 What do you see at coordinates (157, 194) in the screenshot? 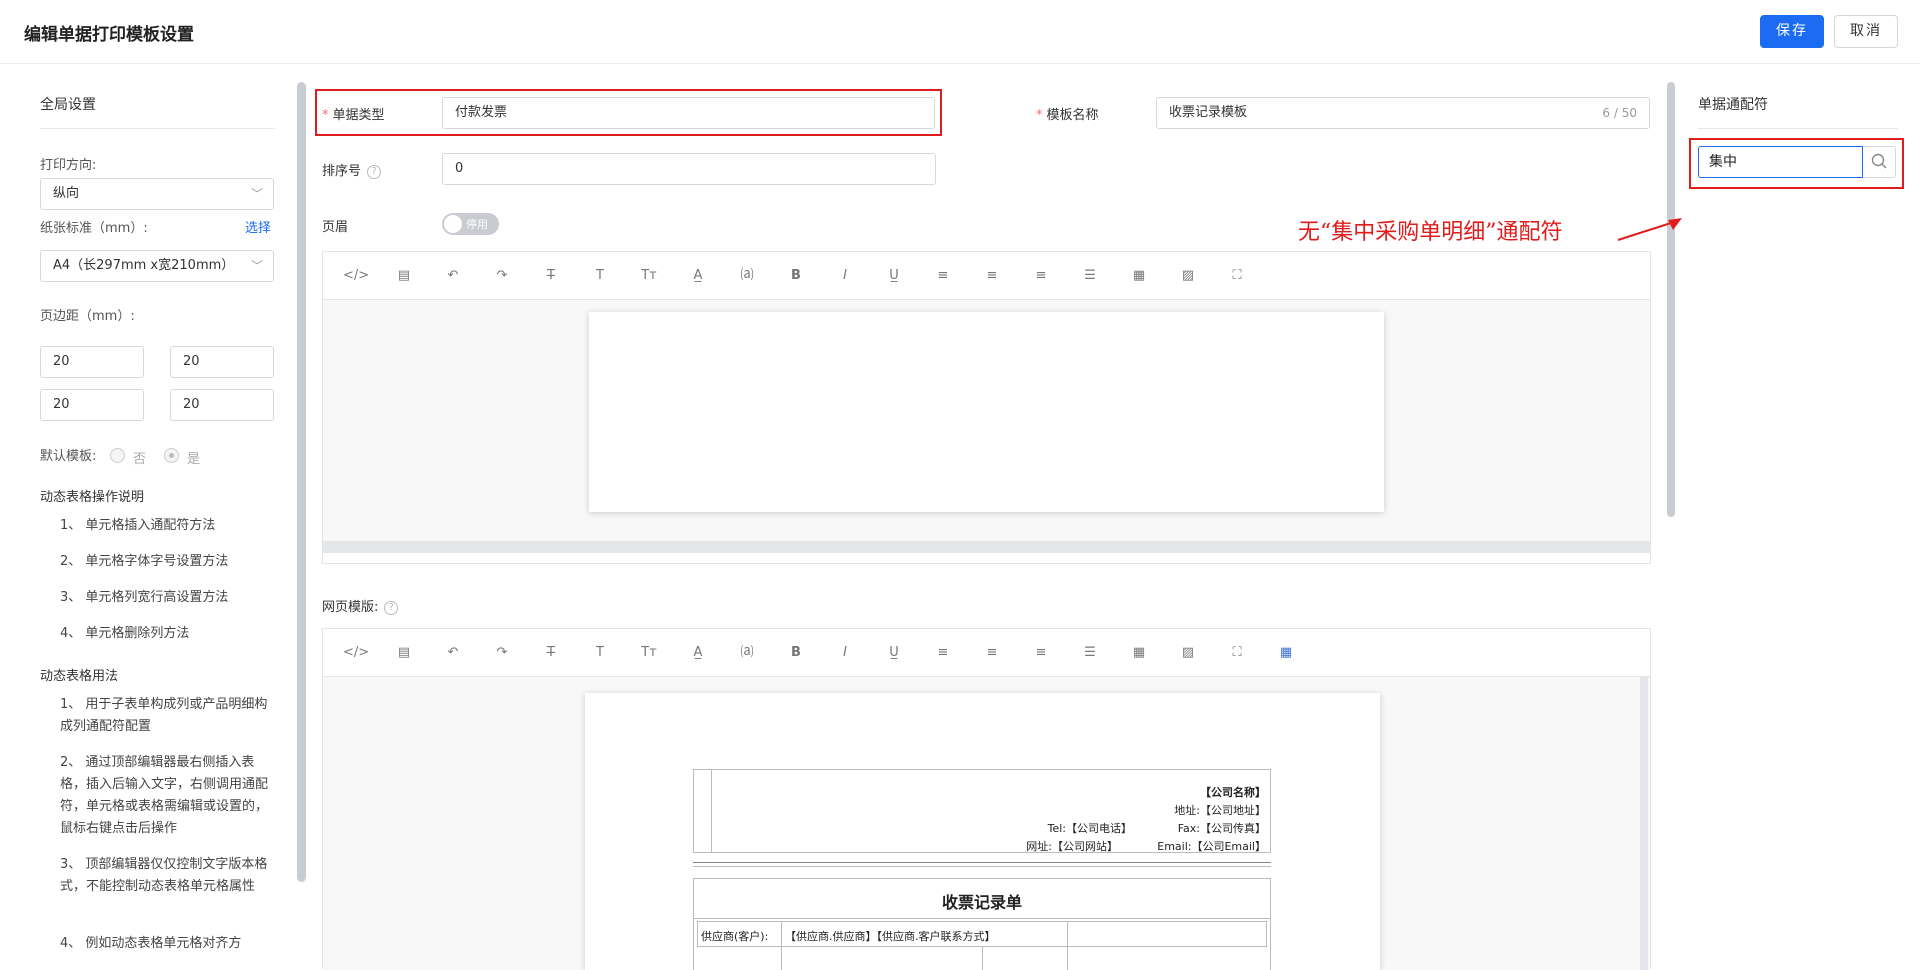
I see `orientation-select: 纵向 ﹀` at bounding box center [157, 194].